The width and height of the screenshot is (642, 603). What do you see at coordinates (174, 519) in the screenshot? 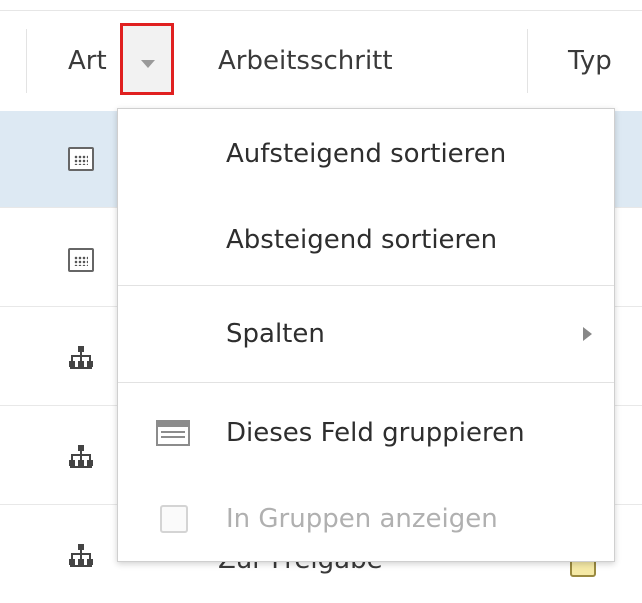
I see `checkbox` at bounding box center [174, 519].